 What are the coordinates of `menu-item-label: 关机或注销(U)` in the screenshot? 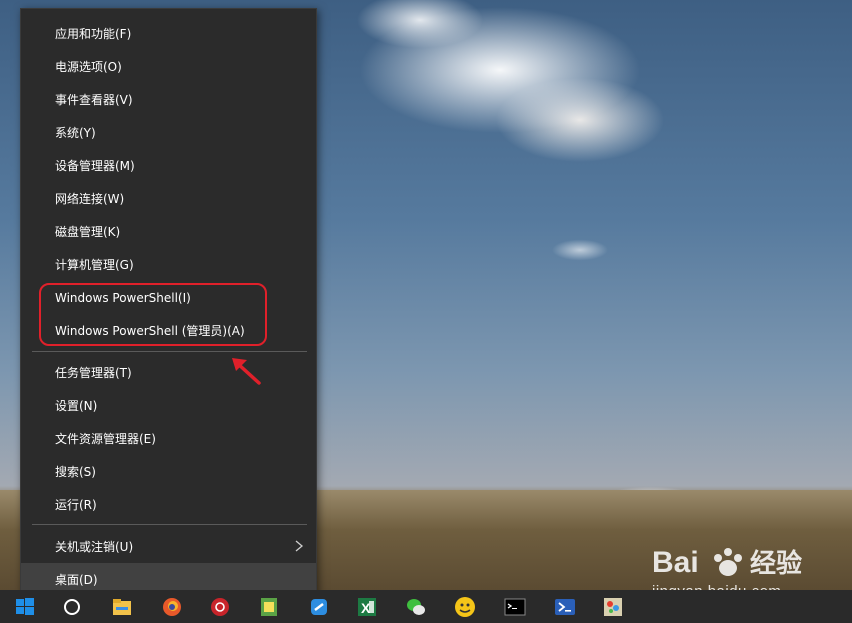 It's located at (94, 547).